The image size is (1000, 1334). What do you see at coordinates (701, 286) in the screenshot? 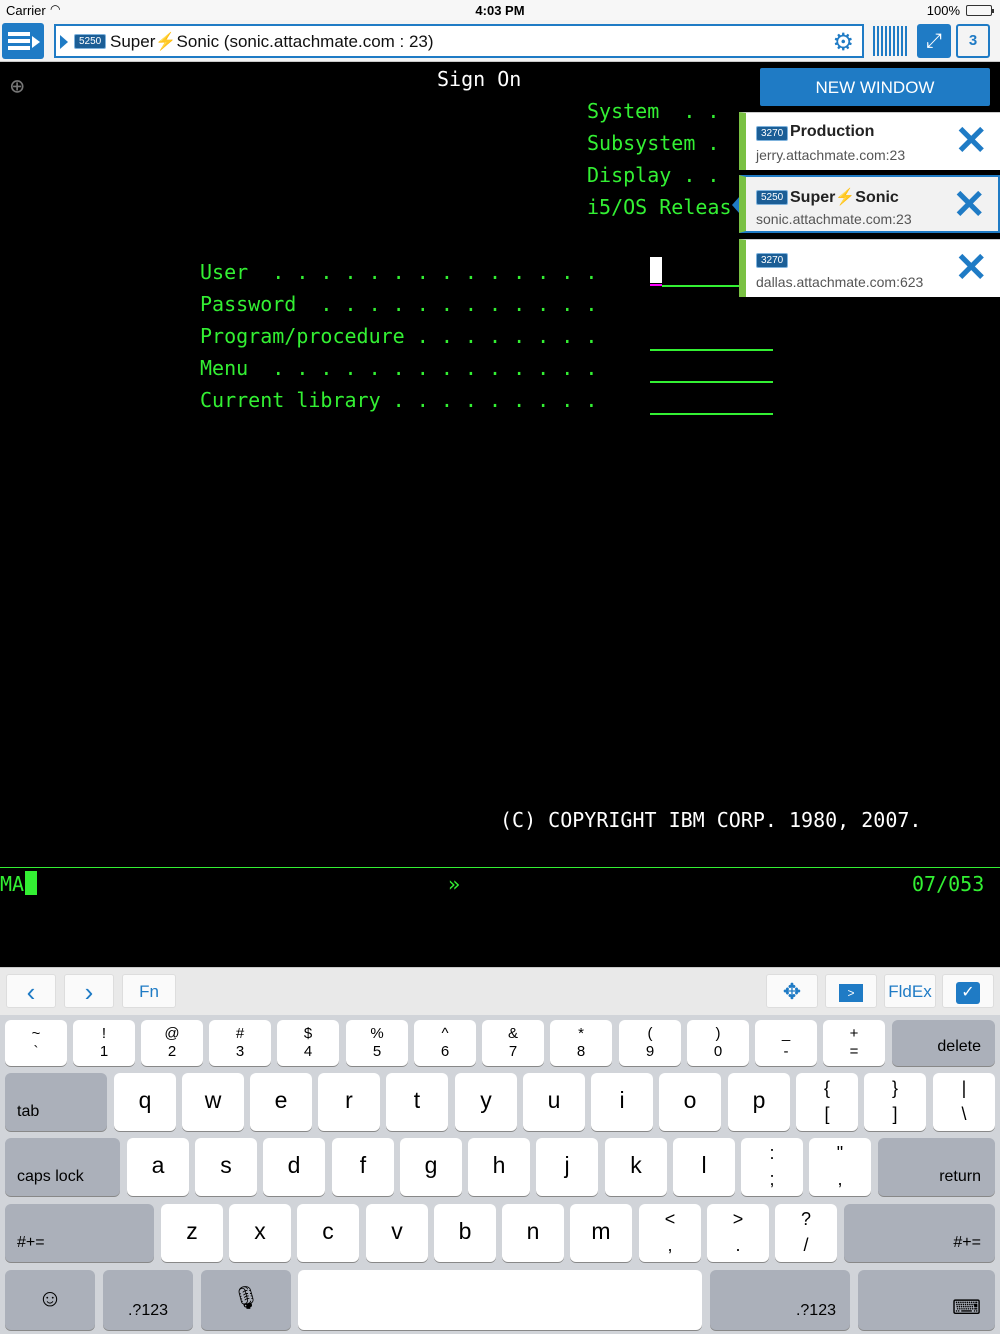
I see `user-field` at bounding box center [701, 286].